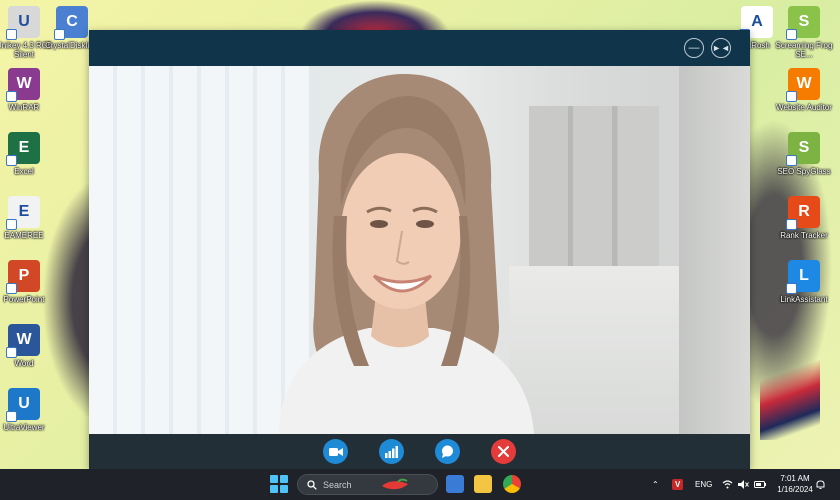  What do you see at coordinates (803, 277) in the screenshot?
I see `linkassistant-icon: L` at bounding box center [803, 277].